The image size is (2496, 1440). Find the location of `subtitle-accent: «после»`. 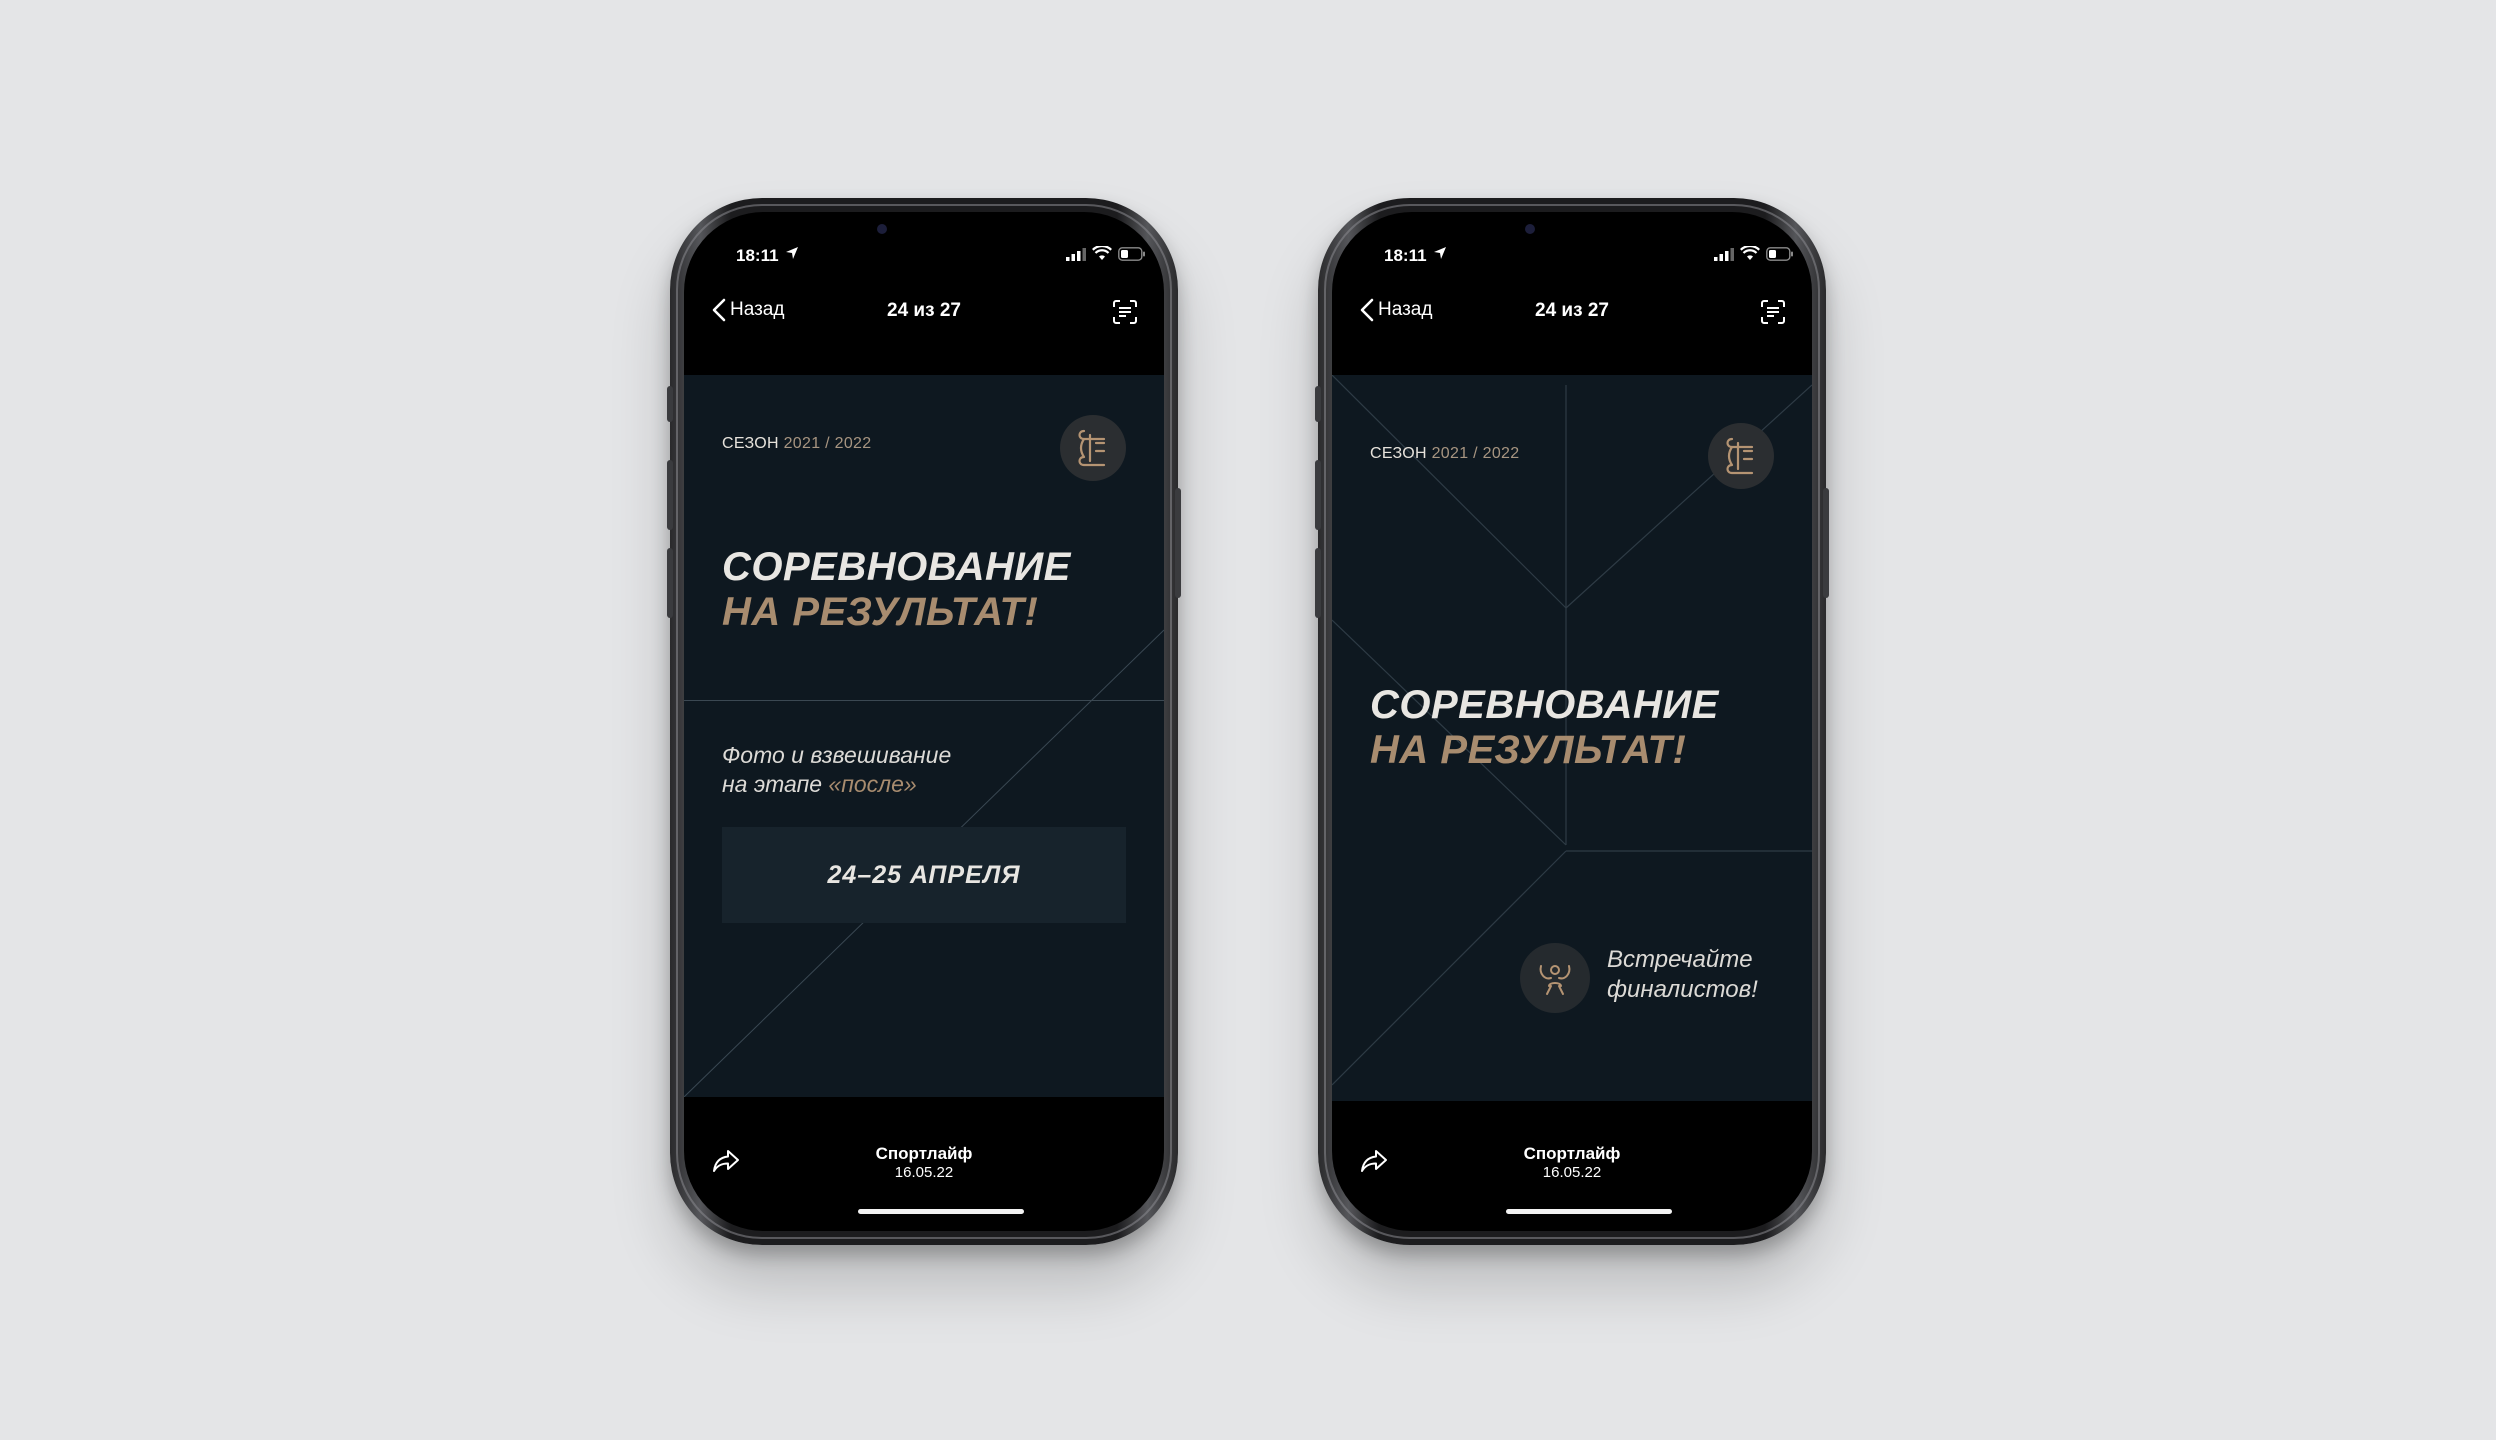

subtitle-accent: «после» is located at coordinates (872, 784).